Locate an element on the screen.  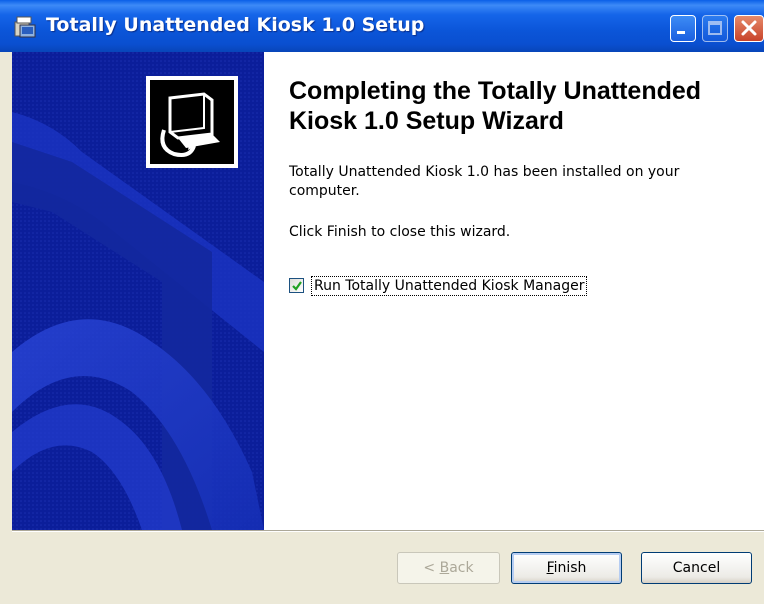
close-button is located at coordinates (749, 28).